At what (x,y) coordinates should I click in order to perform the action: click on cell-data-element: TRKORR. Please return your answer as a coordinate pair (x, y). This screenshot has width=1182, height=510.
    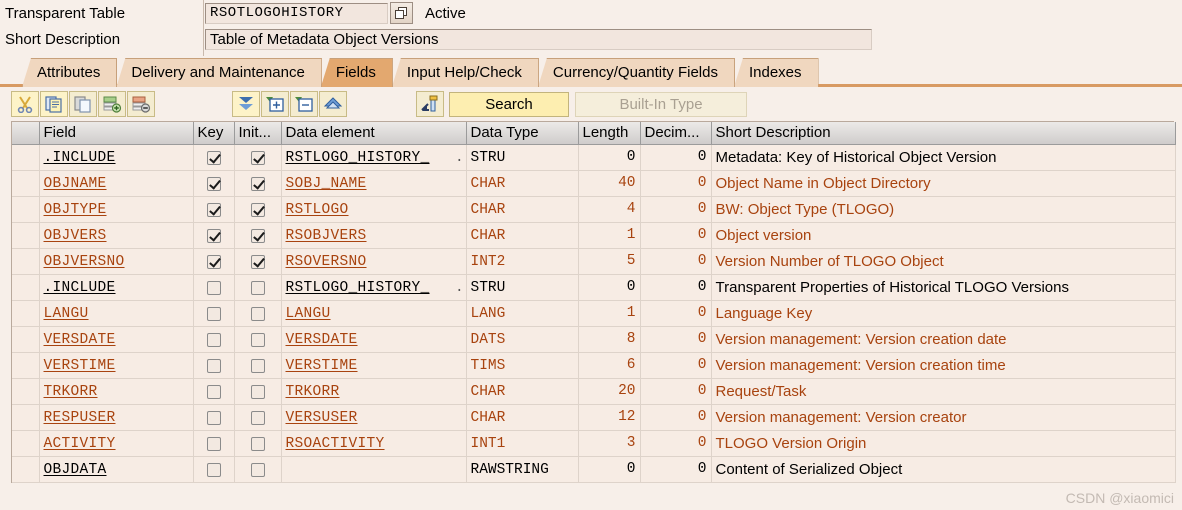
    Looking at the image, I should click on (374, 391).